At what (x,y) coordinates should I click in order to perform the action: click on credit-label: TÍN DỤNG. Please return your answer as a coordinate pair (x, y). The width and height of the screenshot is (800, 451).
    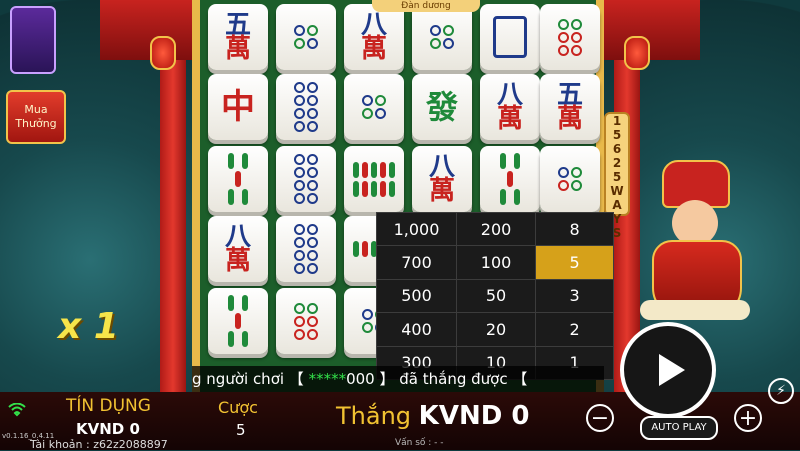
    Looking at the image, I should click on (108, 406).